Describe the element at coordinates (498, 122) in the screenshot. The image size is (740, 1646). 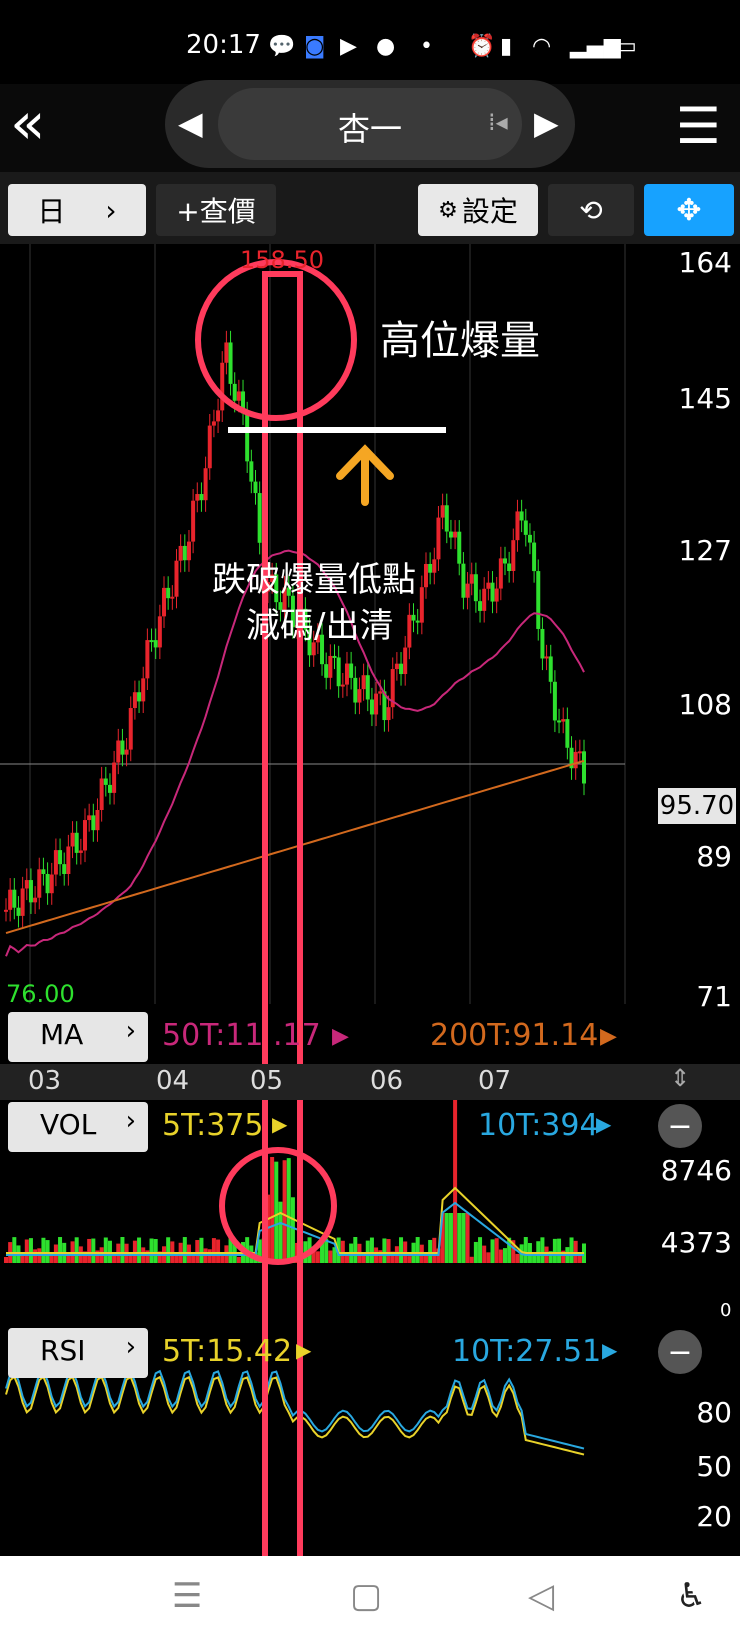
I see `drag-handle-icon: ⁞◂` at that location.